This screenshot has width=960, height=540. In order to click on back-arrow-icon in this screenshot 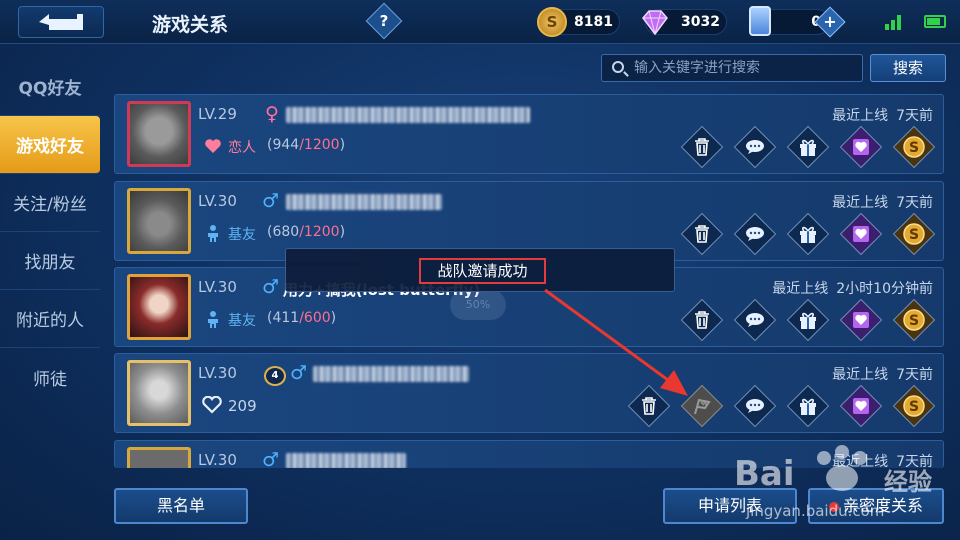, I will do `click(61, 22)`.